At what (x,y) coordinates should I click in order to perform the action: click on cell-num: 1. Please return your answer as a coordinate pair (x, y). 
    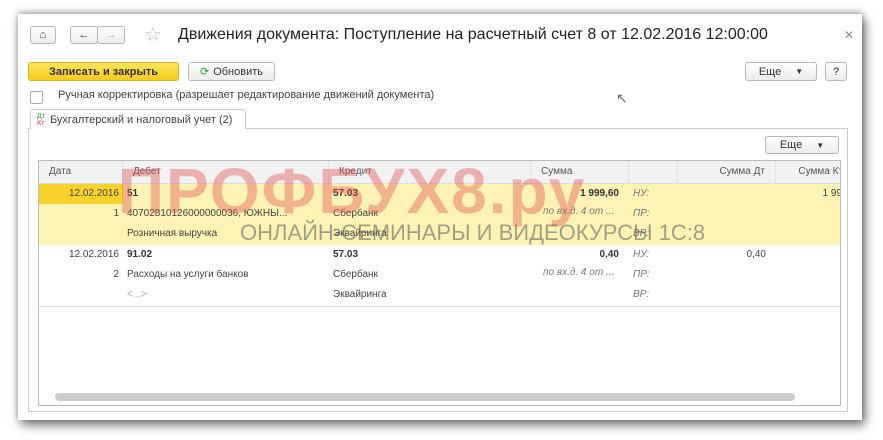
    Looking at the image, I should click on (116, 213).